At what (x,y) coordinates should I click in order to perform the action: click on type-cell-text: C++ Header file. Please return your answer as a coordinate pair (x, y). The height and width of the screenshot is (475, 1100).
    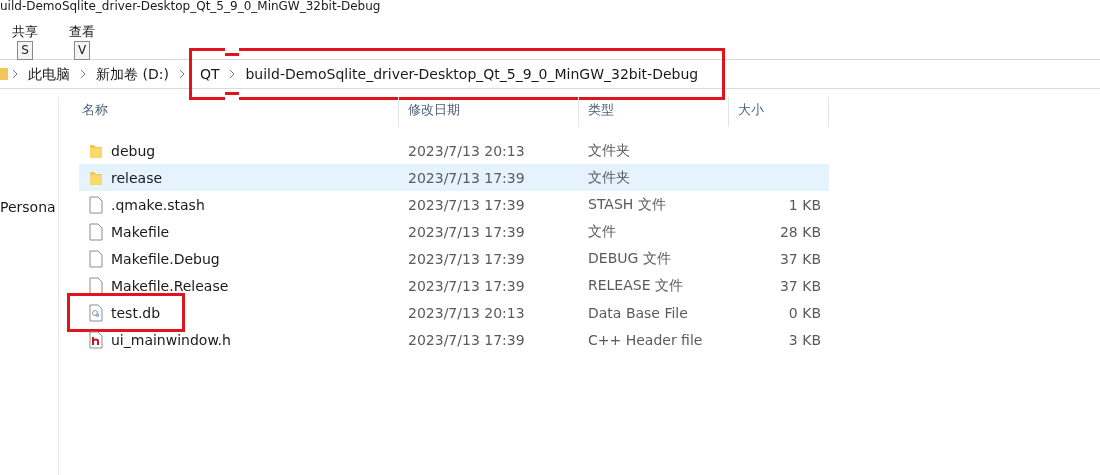
    Looking at the image, I should click on (645, 340).